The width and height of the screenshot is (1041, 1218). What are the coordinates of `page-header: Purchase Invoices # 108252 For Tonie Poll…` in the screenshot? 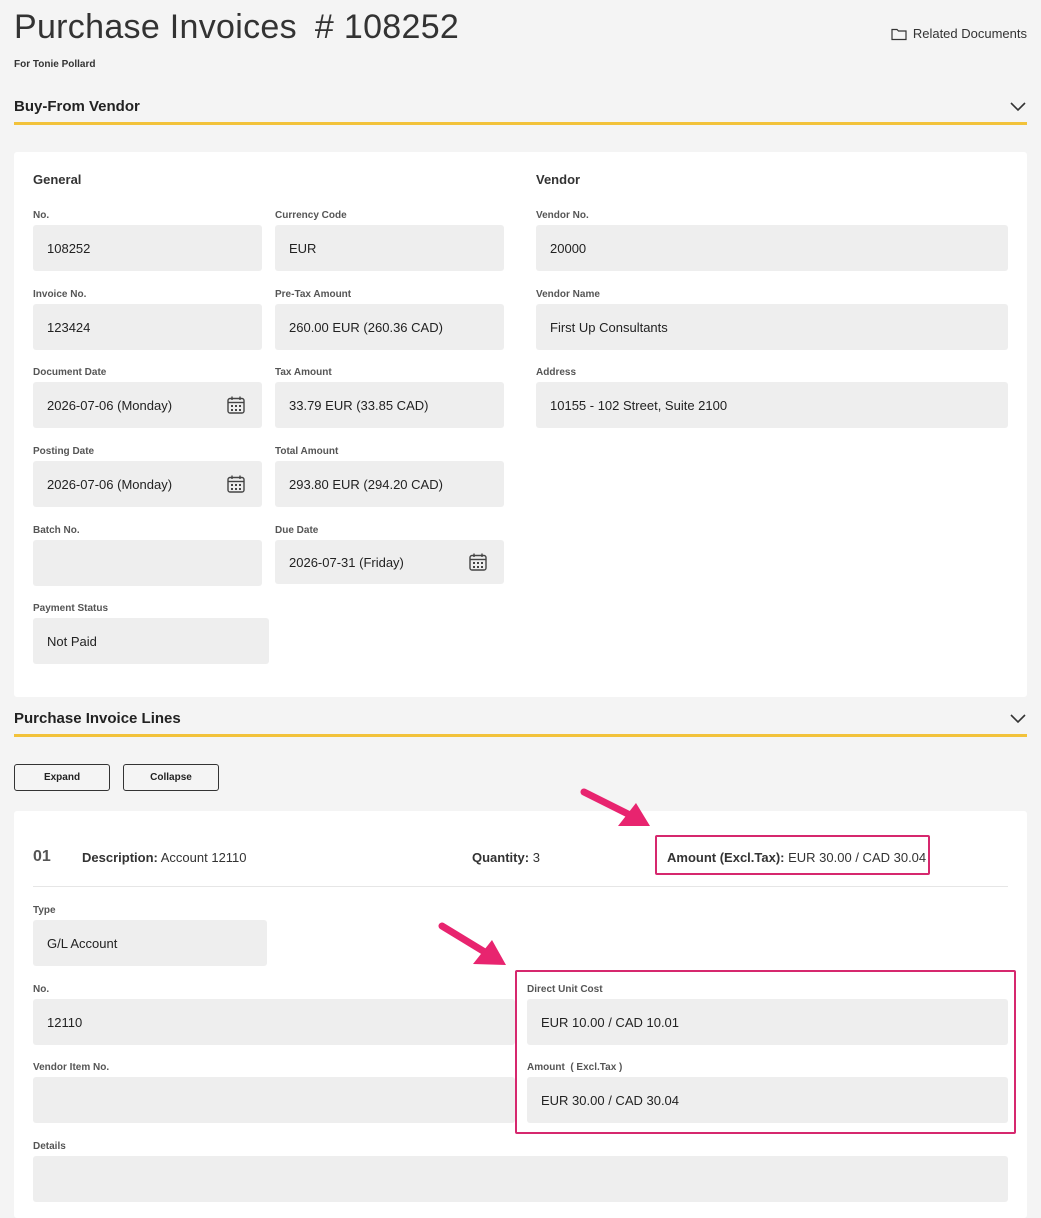 It's located at (520, 43).